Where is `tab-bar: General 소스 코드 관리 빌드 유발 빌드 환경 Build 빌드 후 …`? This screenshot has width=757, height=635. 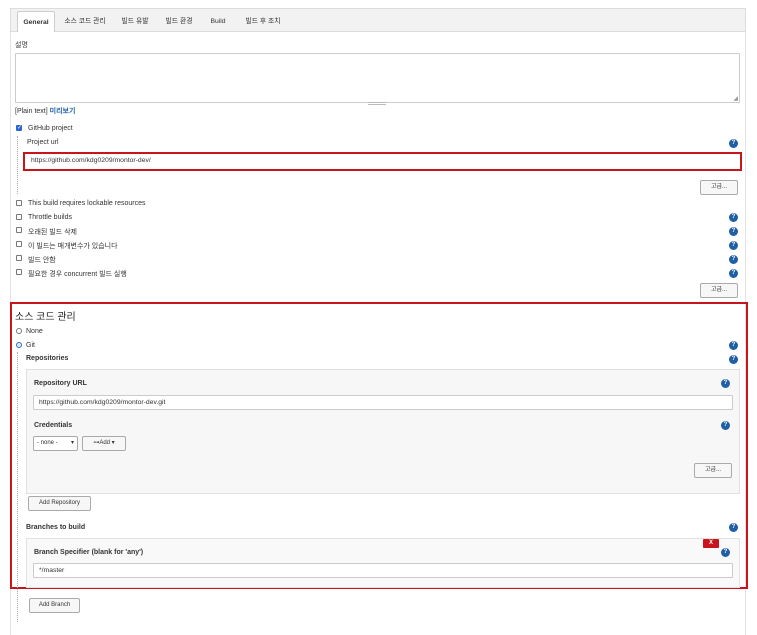 tab-bar: General 소스 코드 관리 빌드 유발 빌드 환경 Build 빌드 후 … is located at coordinates (378, 20).